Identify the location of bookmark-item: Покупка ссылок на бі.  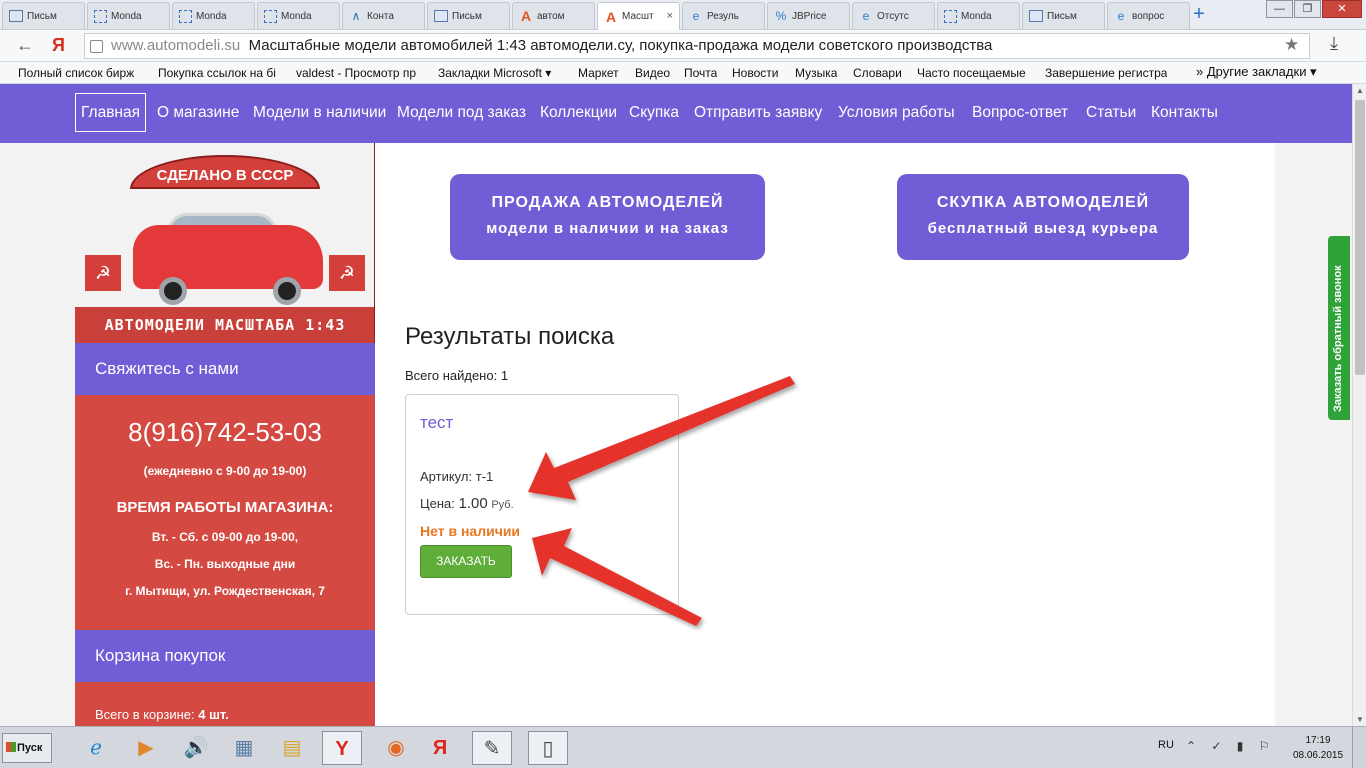
(217, 73).